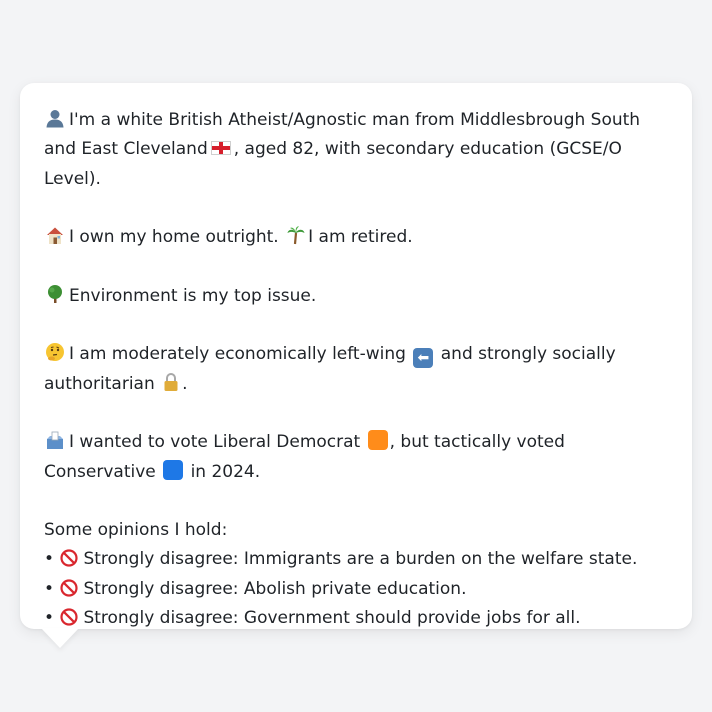  I want to click on ideology-text-a: I am moderately economically left-wing, so click(237, 354).